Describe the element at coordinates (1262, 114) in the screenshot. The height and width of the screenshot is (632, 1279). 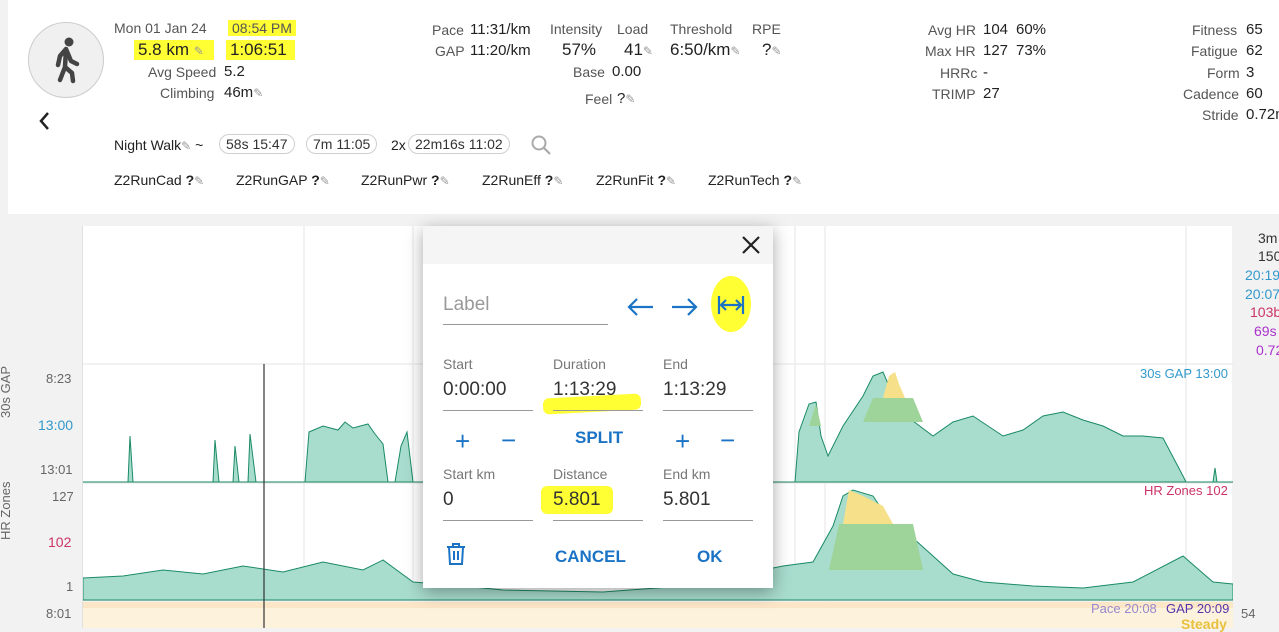
I see `stride-value: 0.72m` at that location.